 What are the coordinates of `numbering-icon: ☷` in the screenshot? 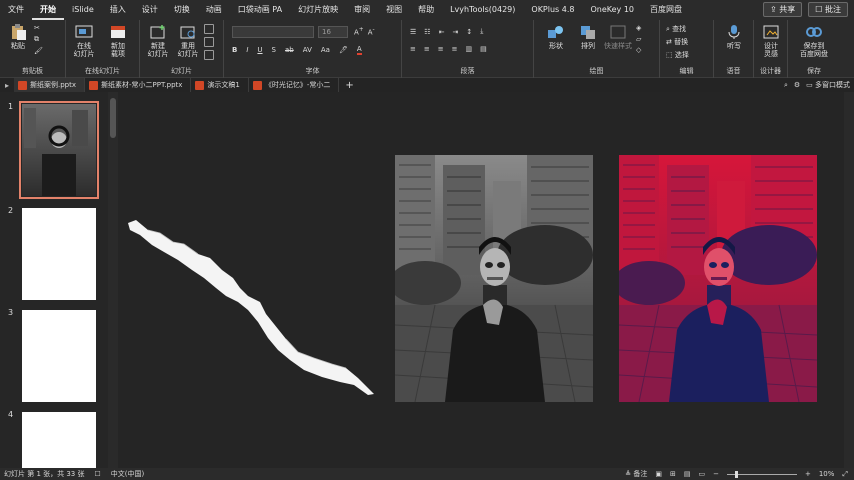 It's located at (427, 32).